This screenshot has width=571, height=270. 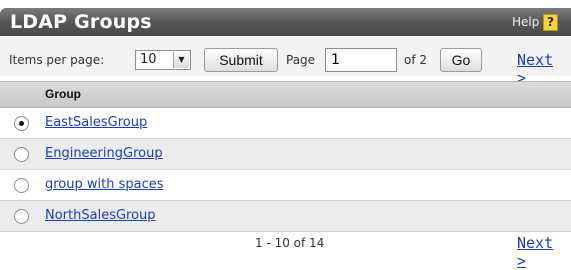 I want to click on column-header-group: Group, so click(x=63, y=94).